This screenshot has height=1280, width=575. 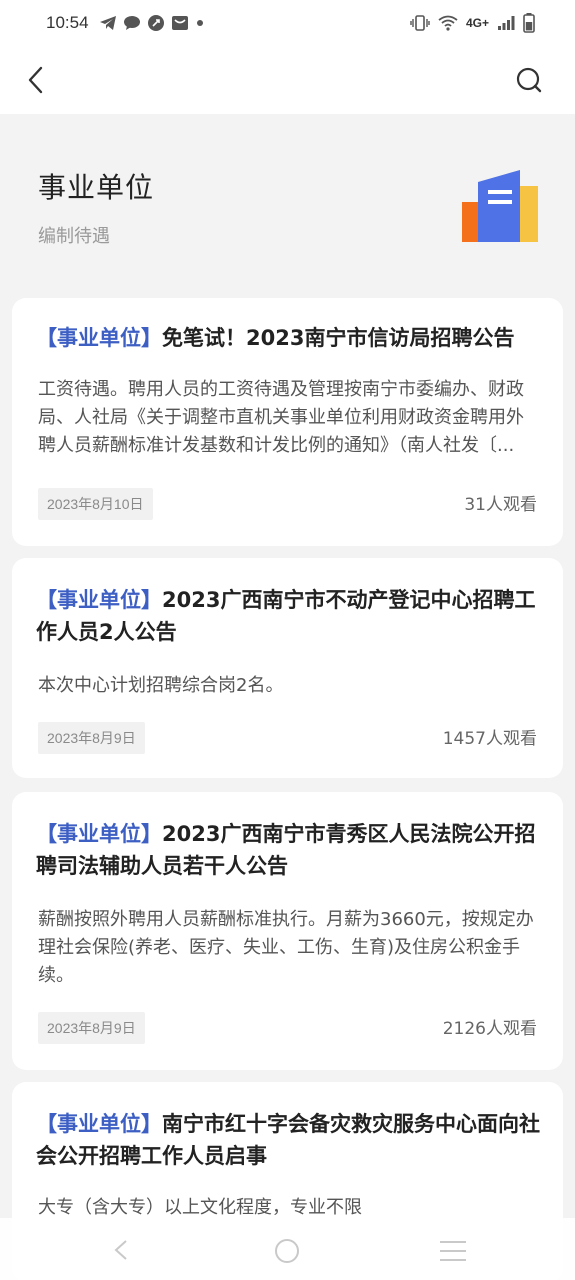 What do you see at coordinates (180, 23) in the screenshot?
I see `mail-icon` at bounding box center [180, 23].